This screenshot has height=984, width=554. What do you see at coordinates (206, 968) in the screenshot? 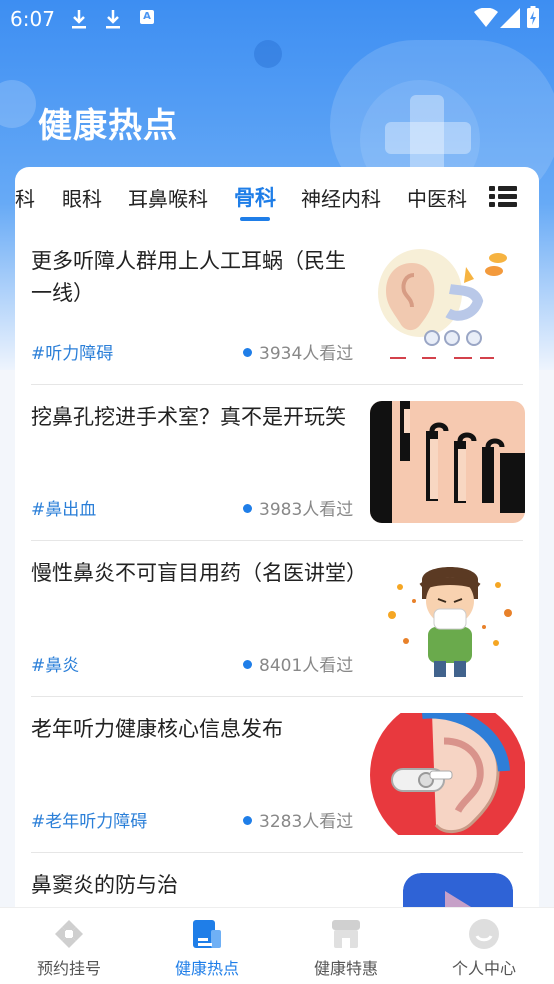
I see `nav-label: 健康热点` at bounding box center [206, 968].